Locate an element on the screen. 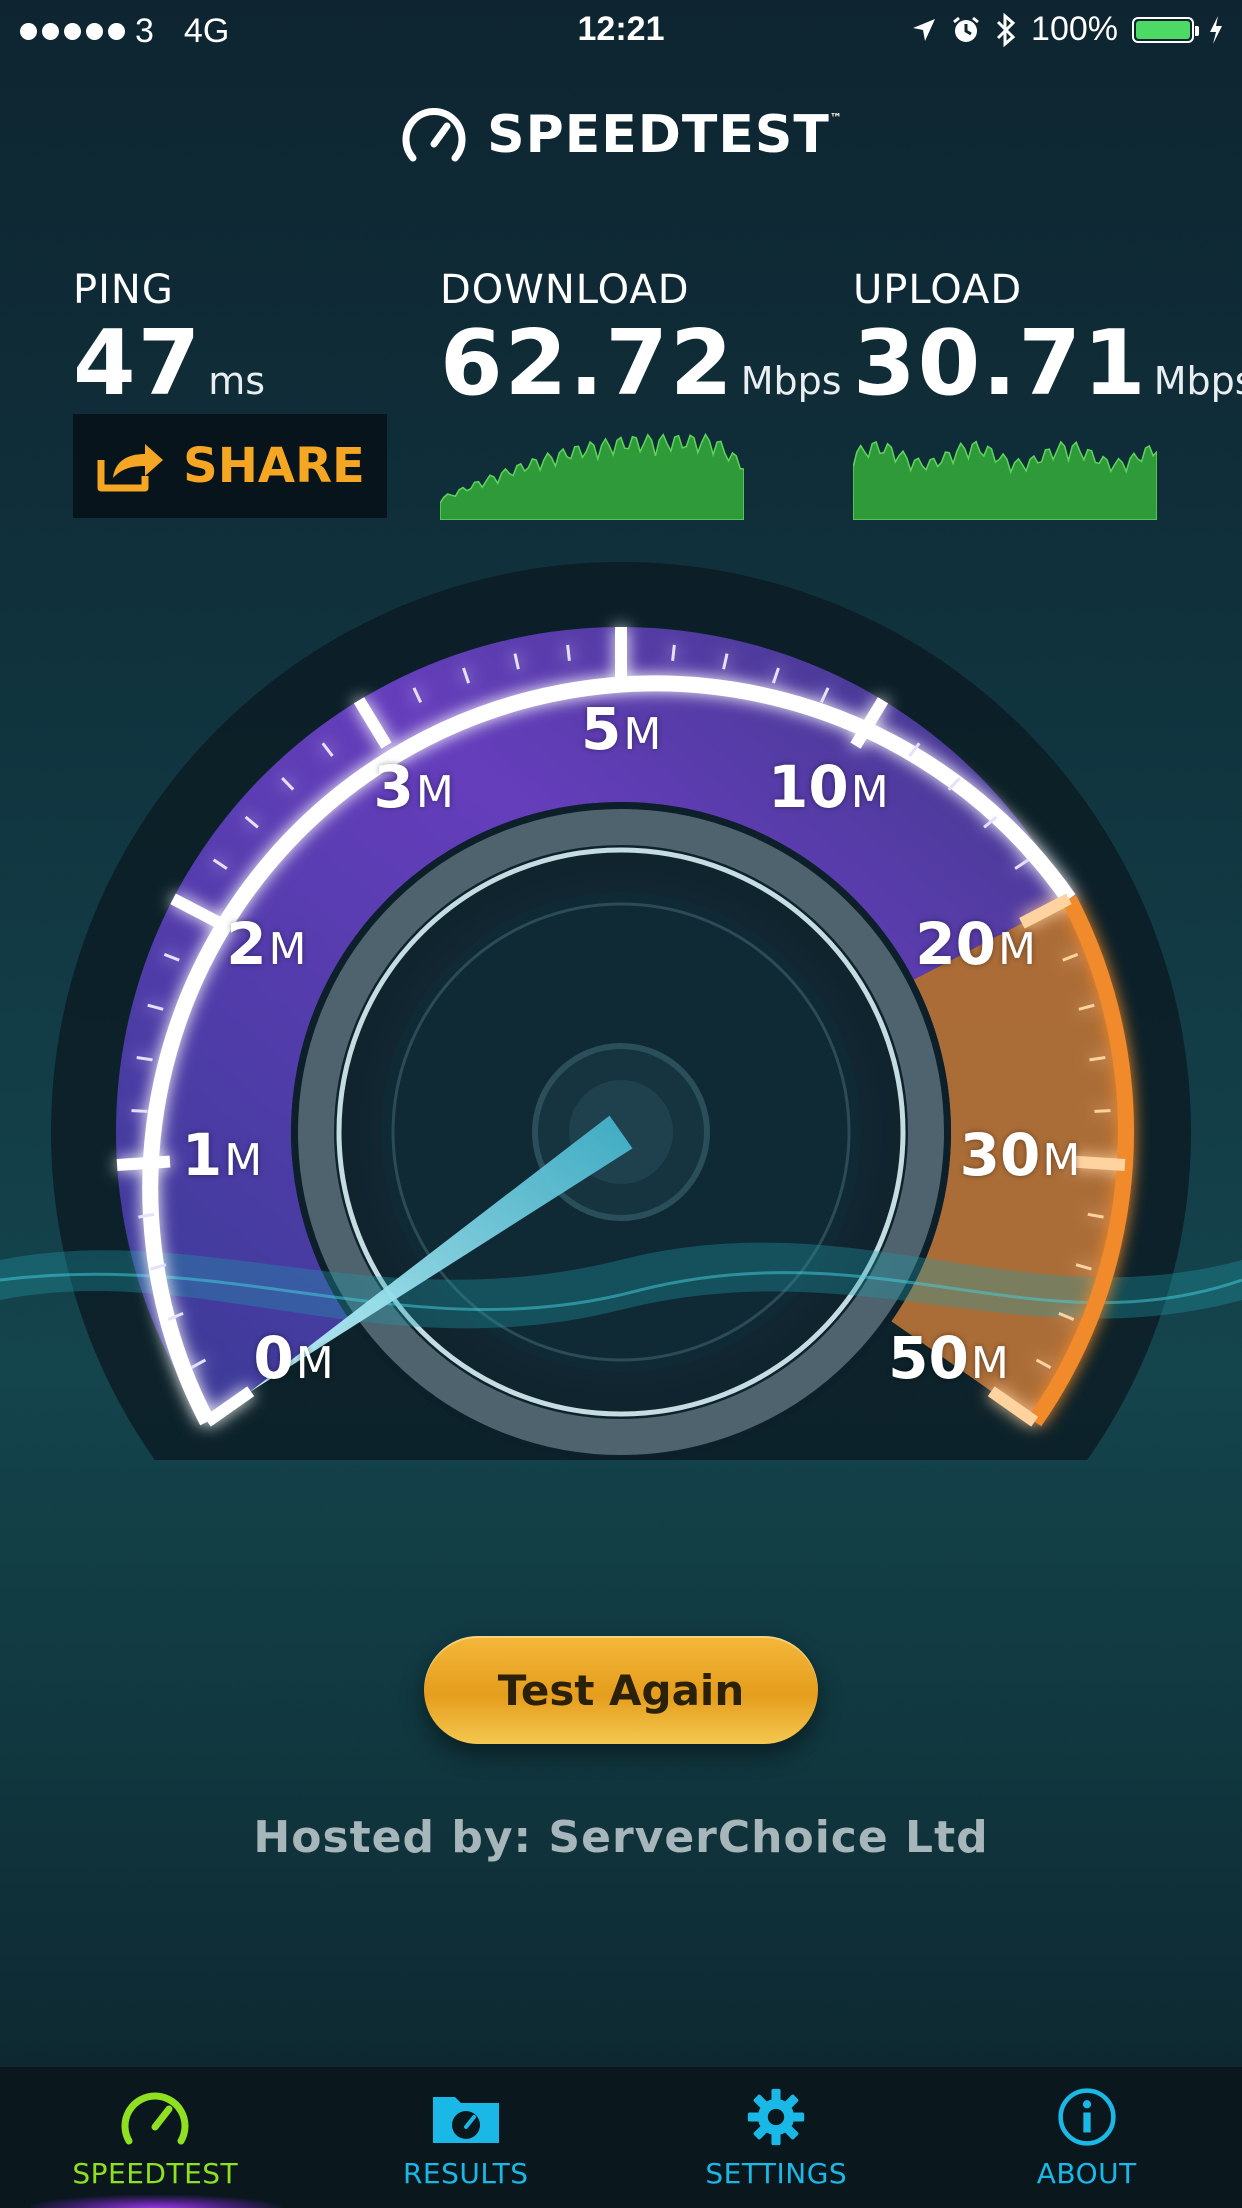 The height and width of the screenshot is (2208, 1242). app-logo: SPEEDTEST™ is located at coordinates (621, 135).